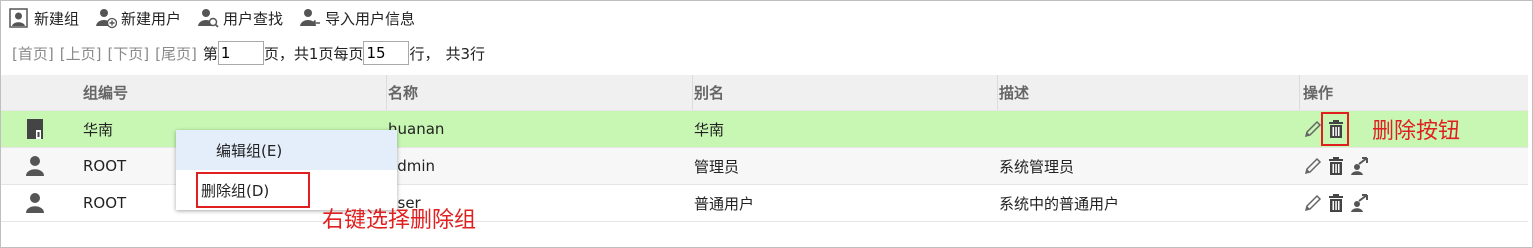 Image resolution: width=1533 pixels, height=248 pixels. What do you see at coordinates (57, 18) in the screenshot?
I see `new-group-label: 新建组` at bounding box center [57, 18].